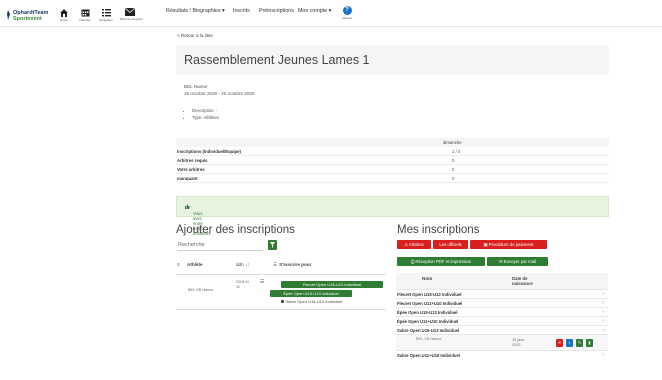 The height and width of the screenshot is (380, 662). I want to click on col-birthdate: Date de naissance, so click(527, 281).